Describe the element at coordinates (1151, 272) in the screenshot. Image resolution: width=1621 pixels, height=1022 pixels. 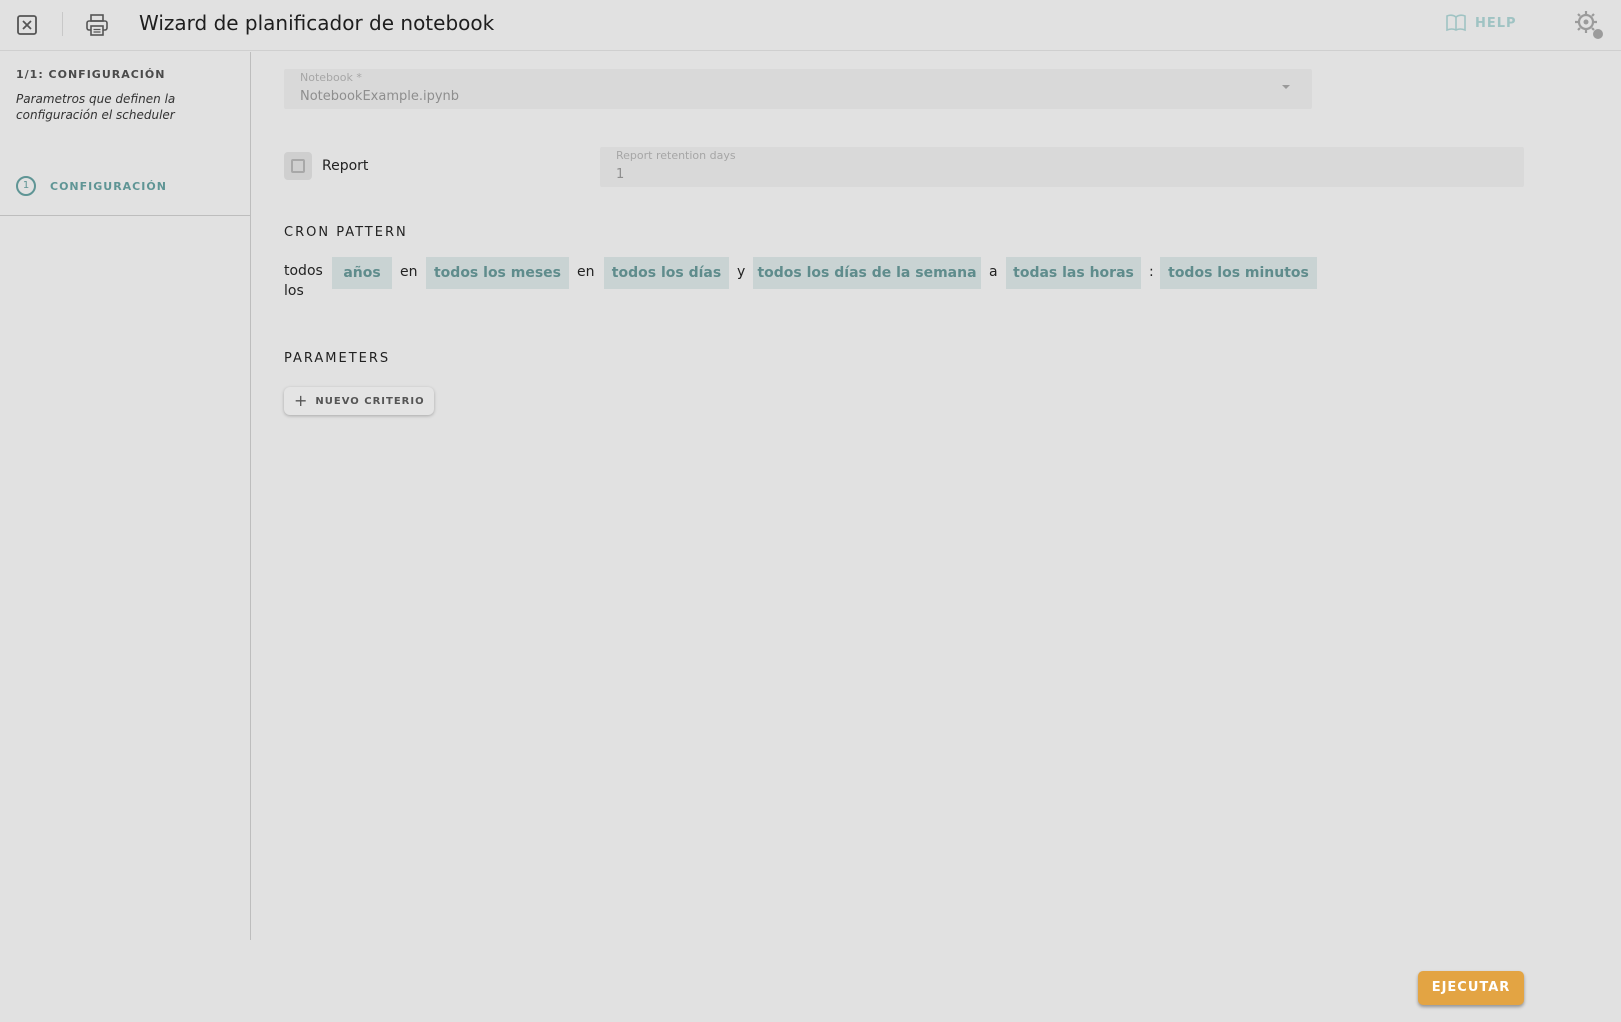
I see `cron-sep: :` at that location.